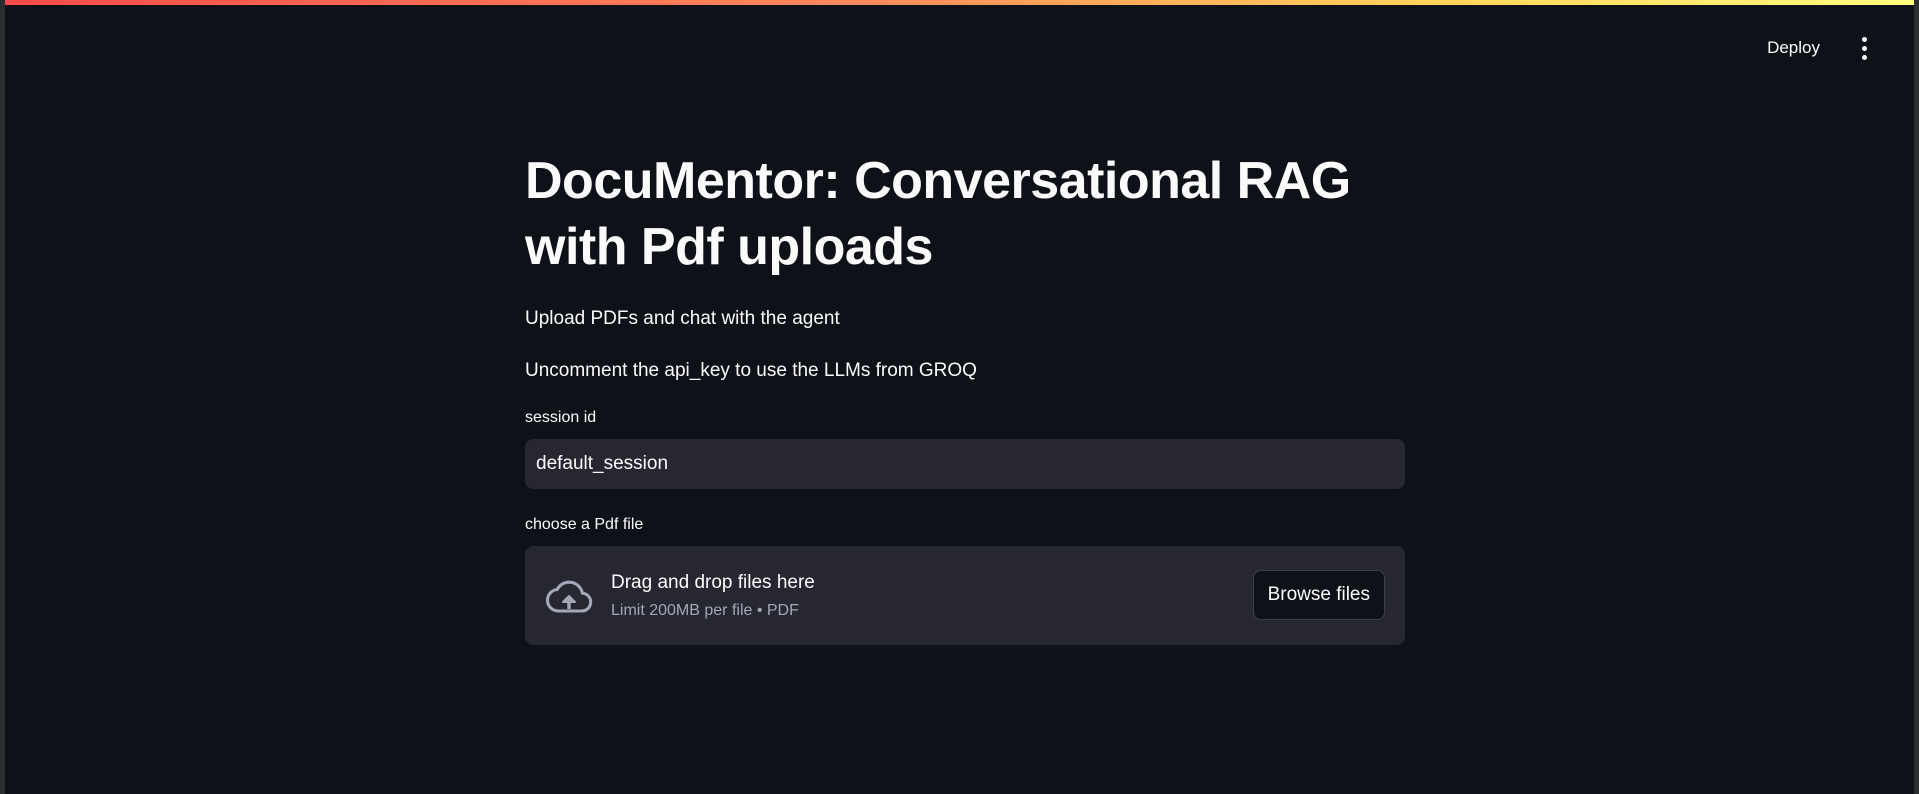 This screenshot has height=794, width=1919. What do you see at coordinates (1793, 48) in the screenshot?
I see `deploy-button: Deploy` at bounding box center [1793, 48].